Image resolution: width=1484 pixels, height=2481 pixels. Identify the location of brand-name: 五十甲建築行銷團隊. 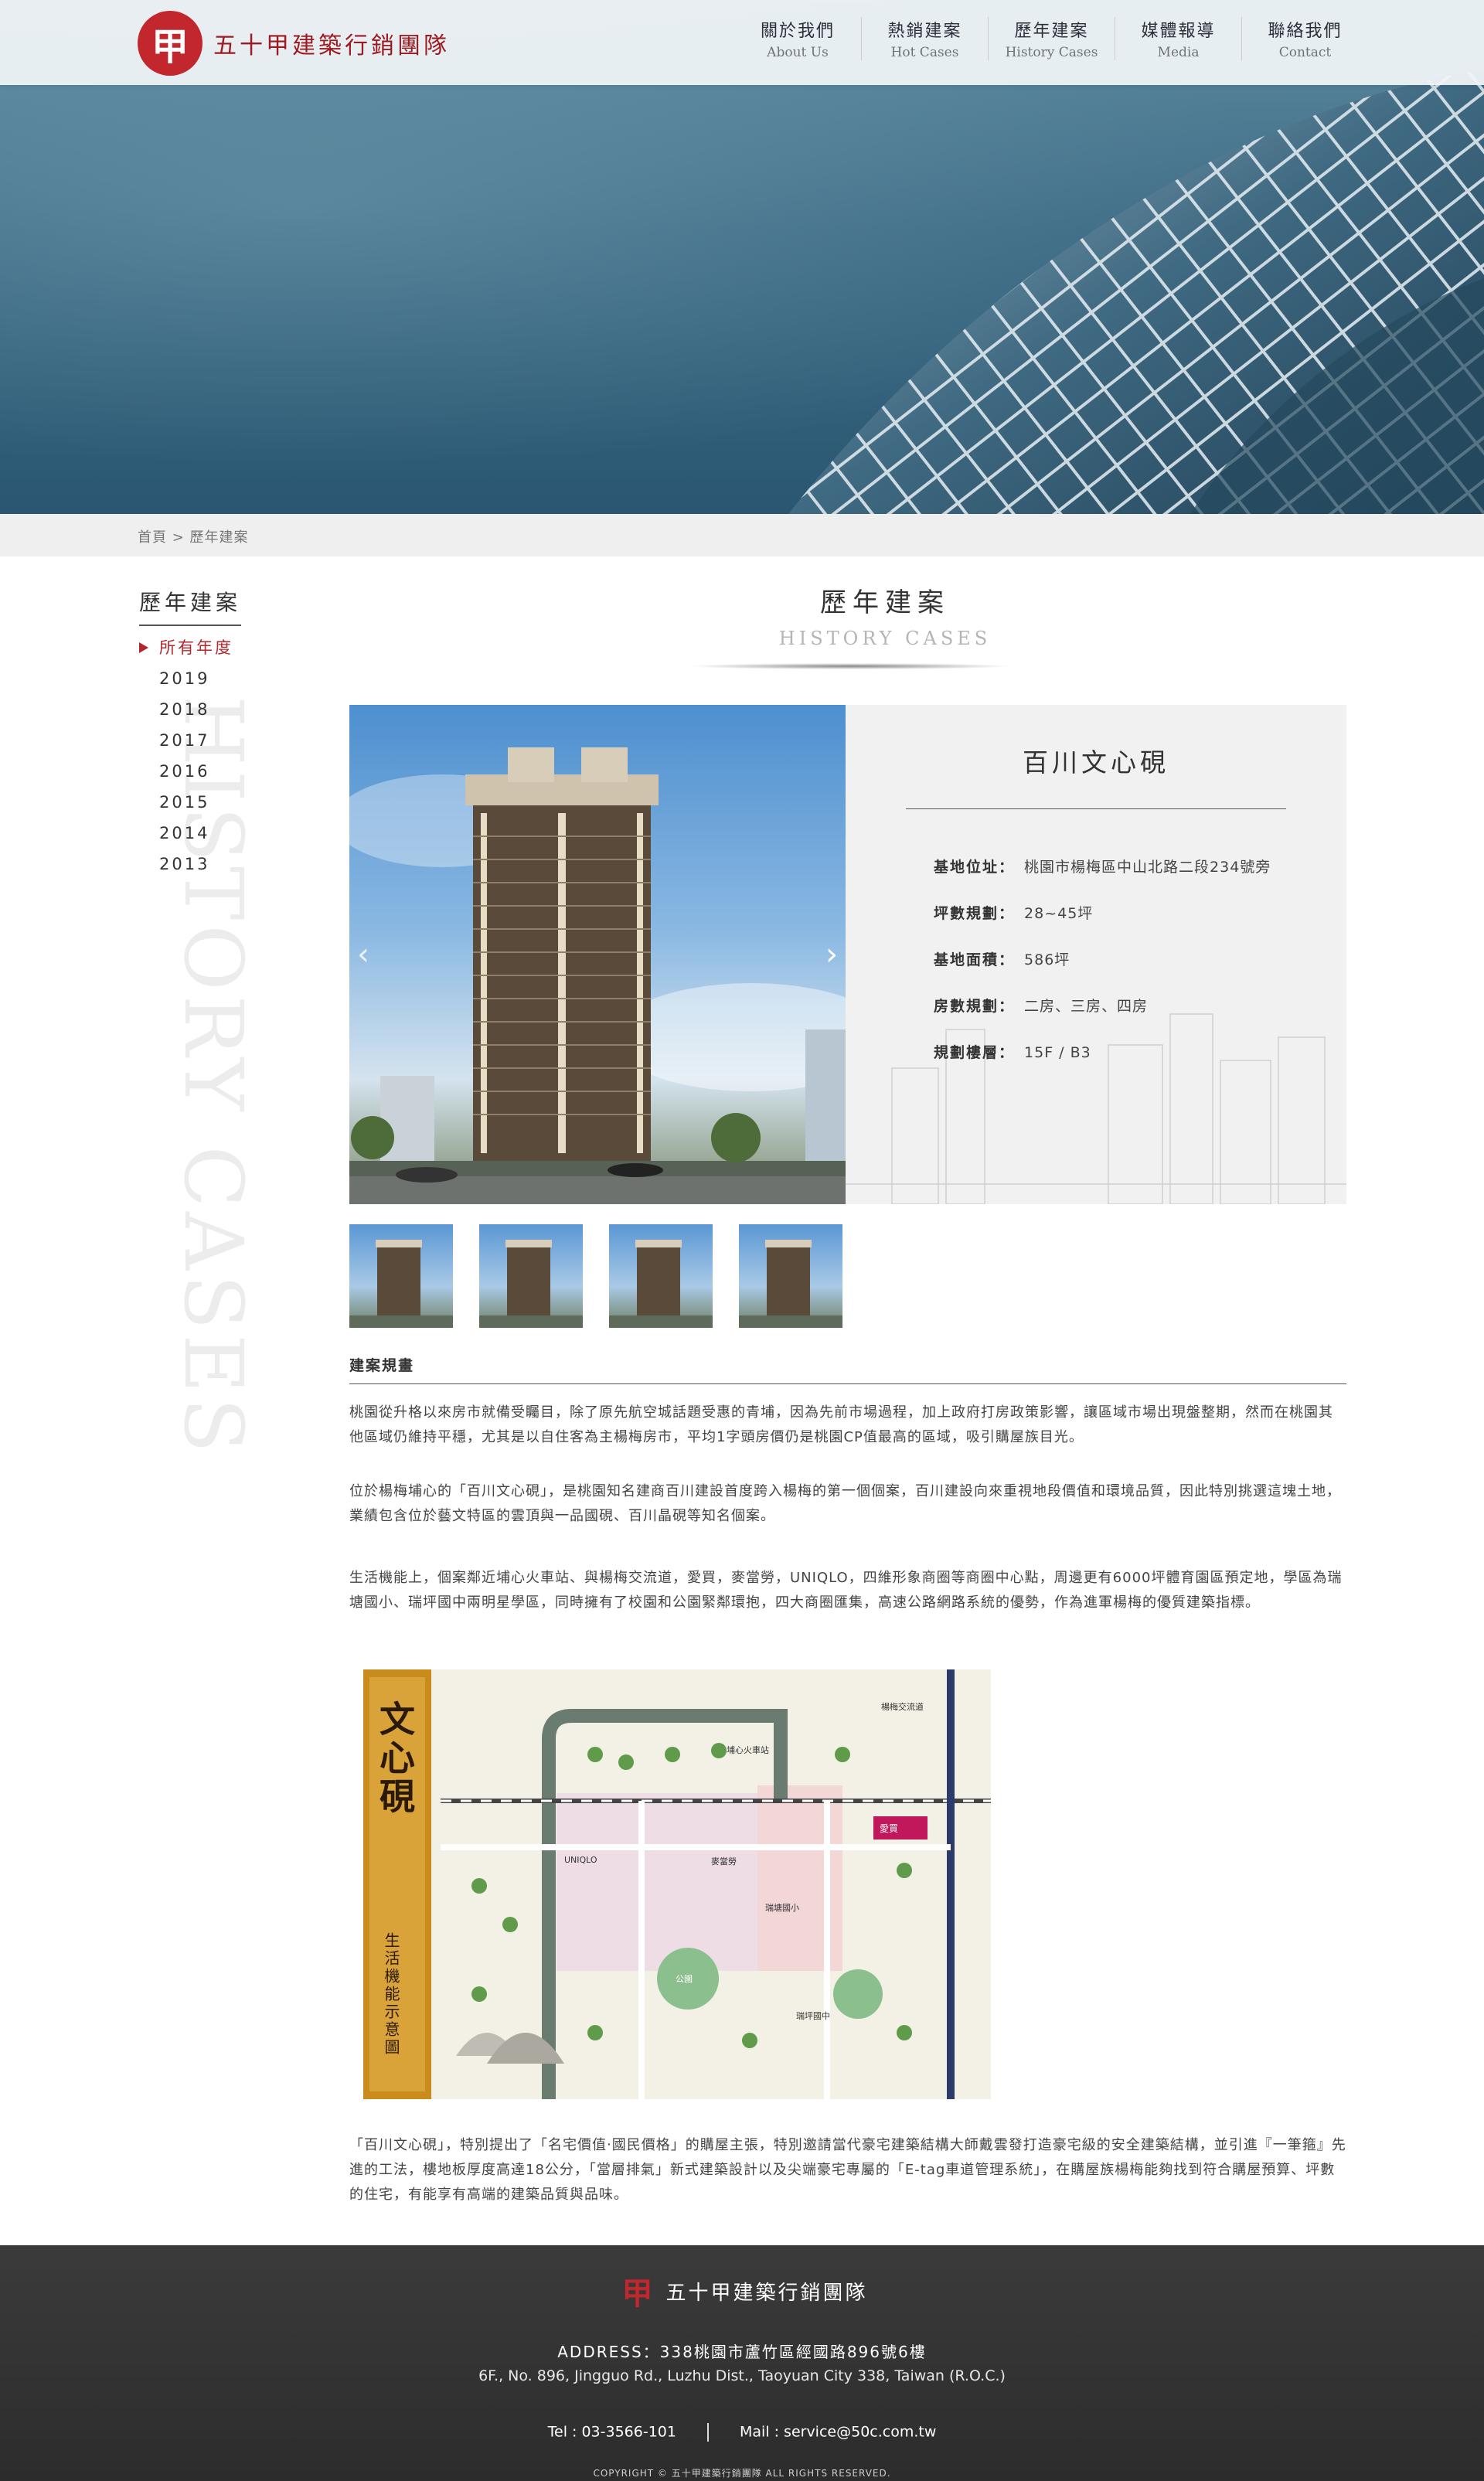
(331, 46).